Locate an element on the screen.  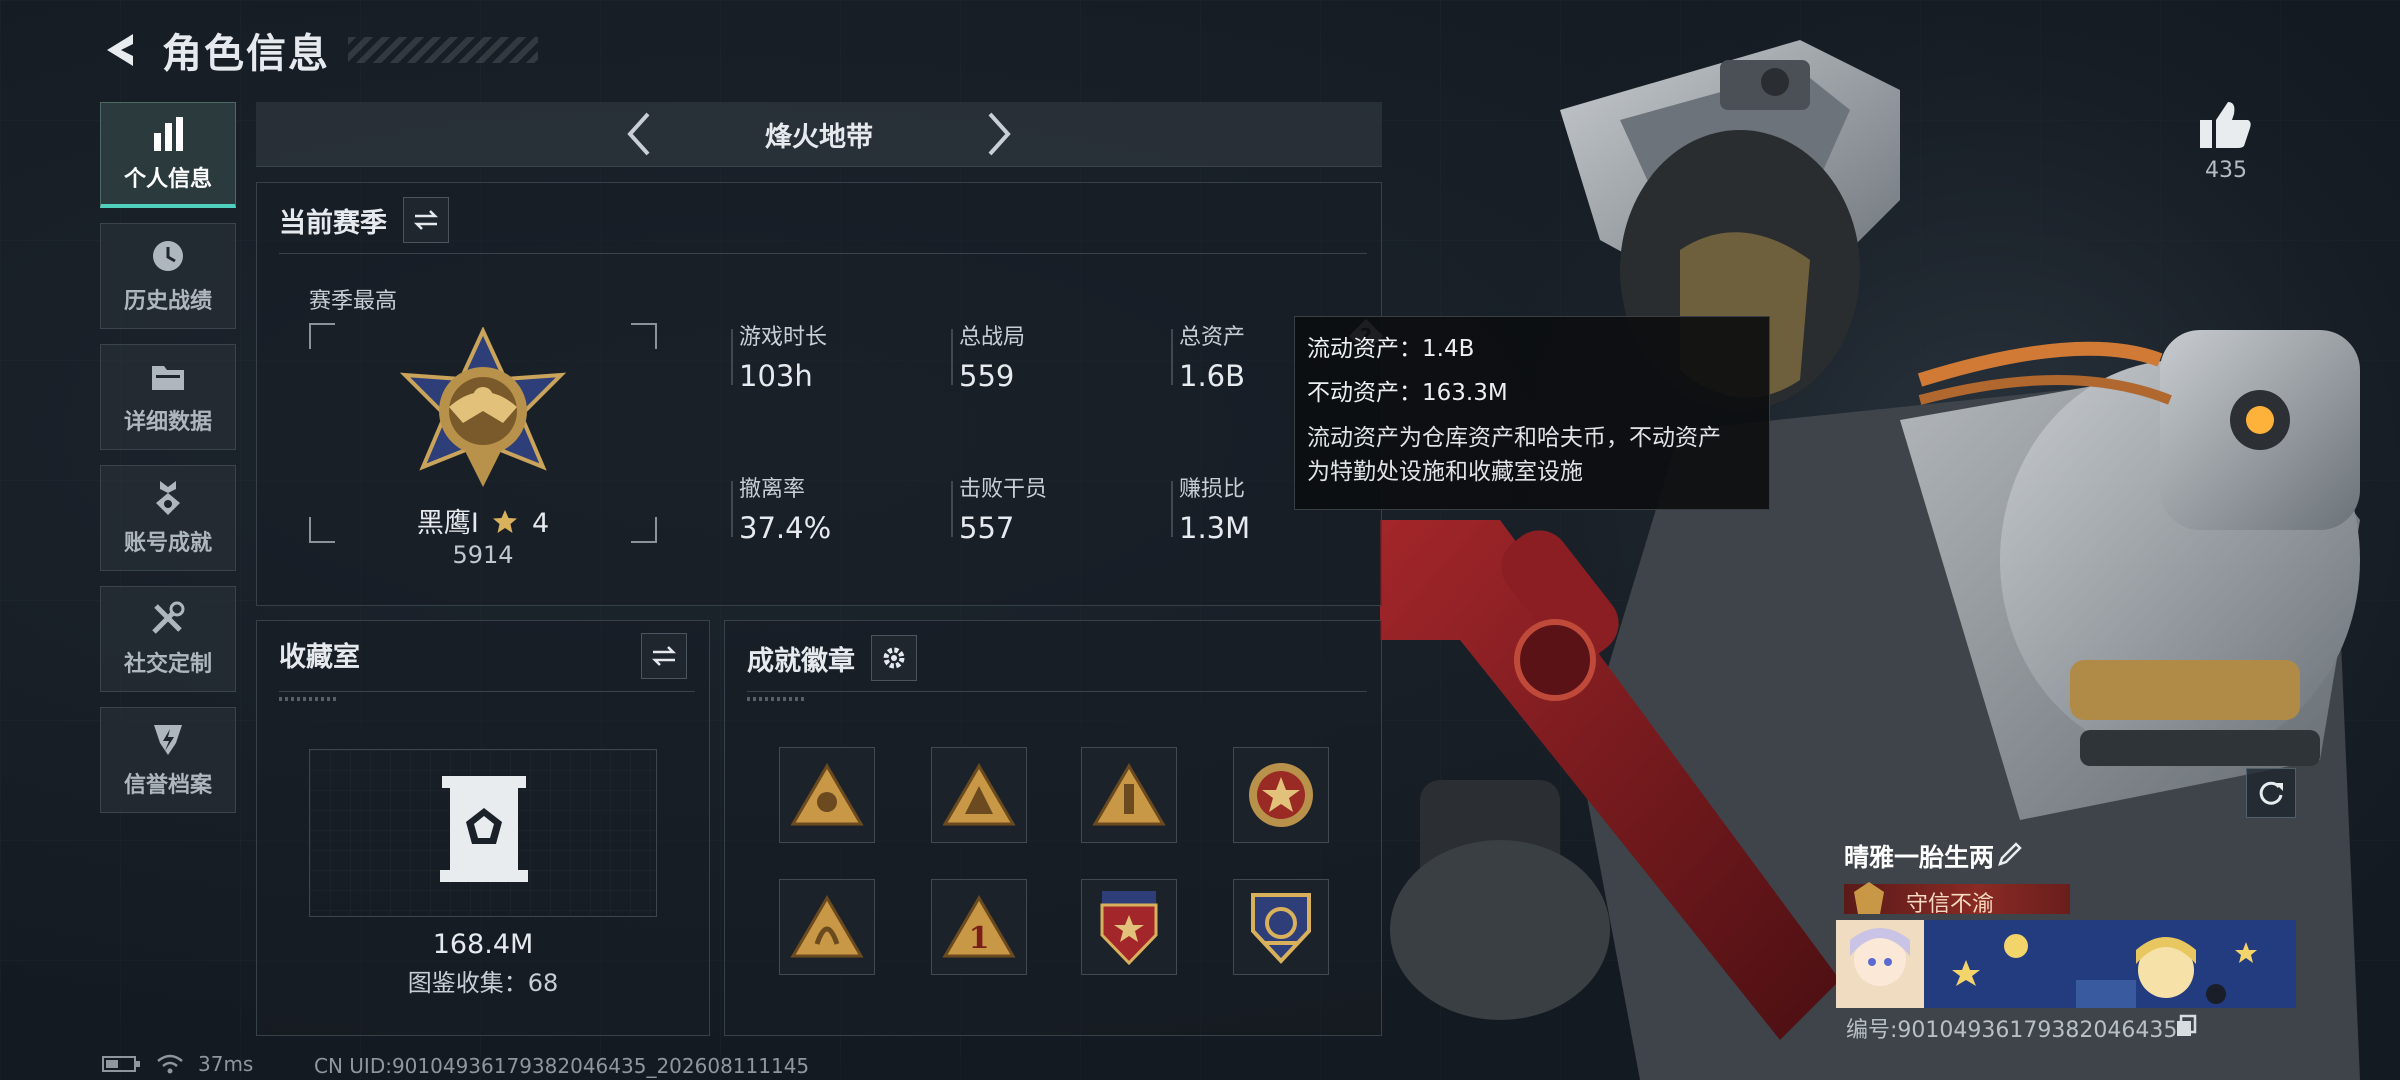
sidebar-item-label: 历史战绩 is located at coordinates (167, 301).